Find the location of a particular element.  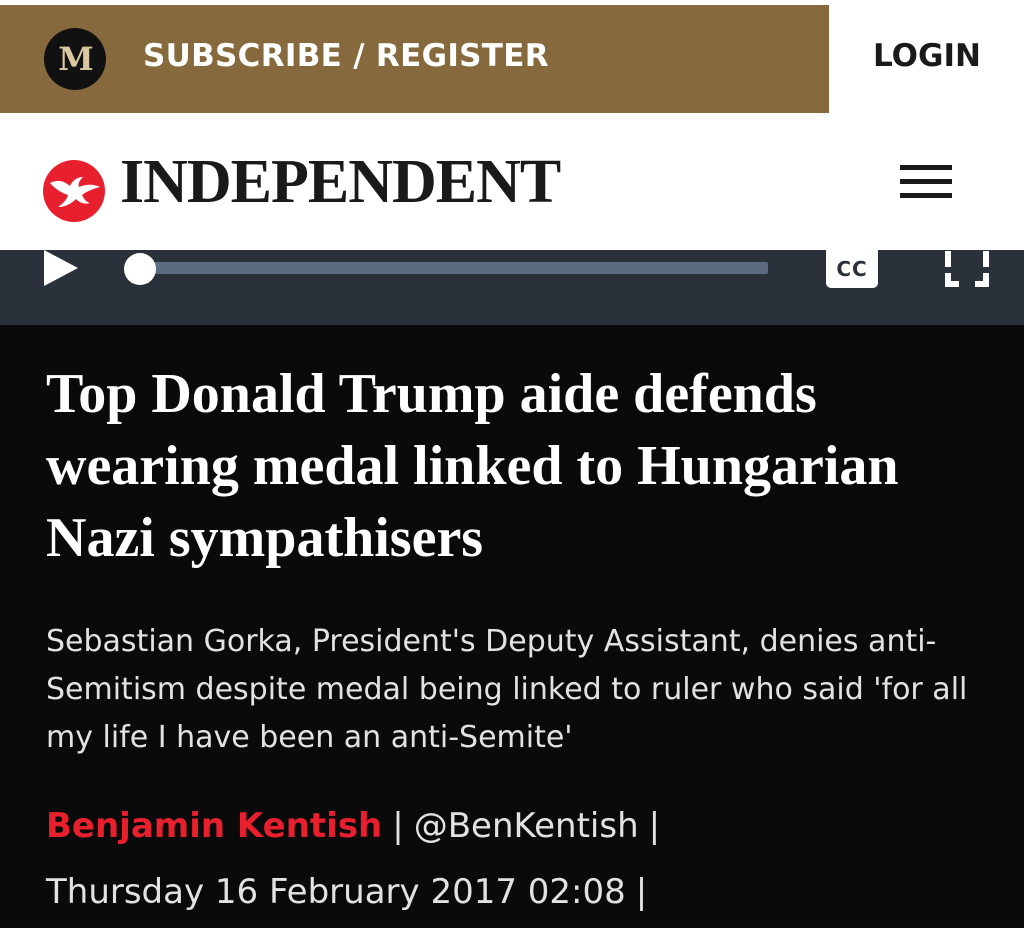

login-link: LOGIN is located at coordinates (927, 56).